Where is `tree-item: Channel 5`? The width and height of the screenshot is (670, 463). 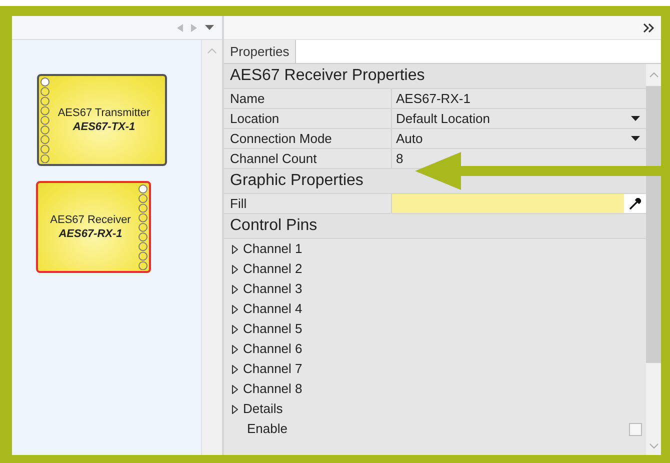
tree-item: Channel 5 is located at coordinates (272, 329).